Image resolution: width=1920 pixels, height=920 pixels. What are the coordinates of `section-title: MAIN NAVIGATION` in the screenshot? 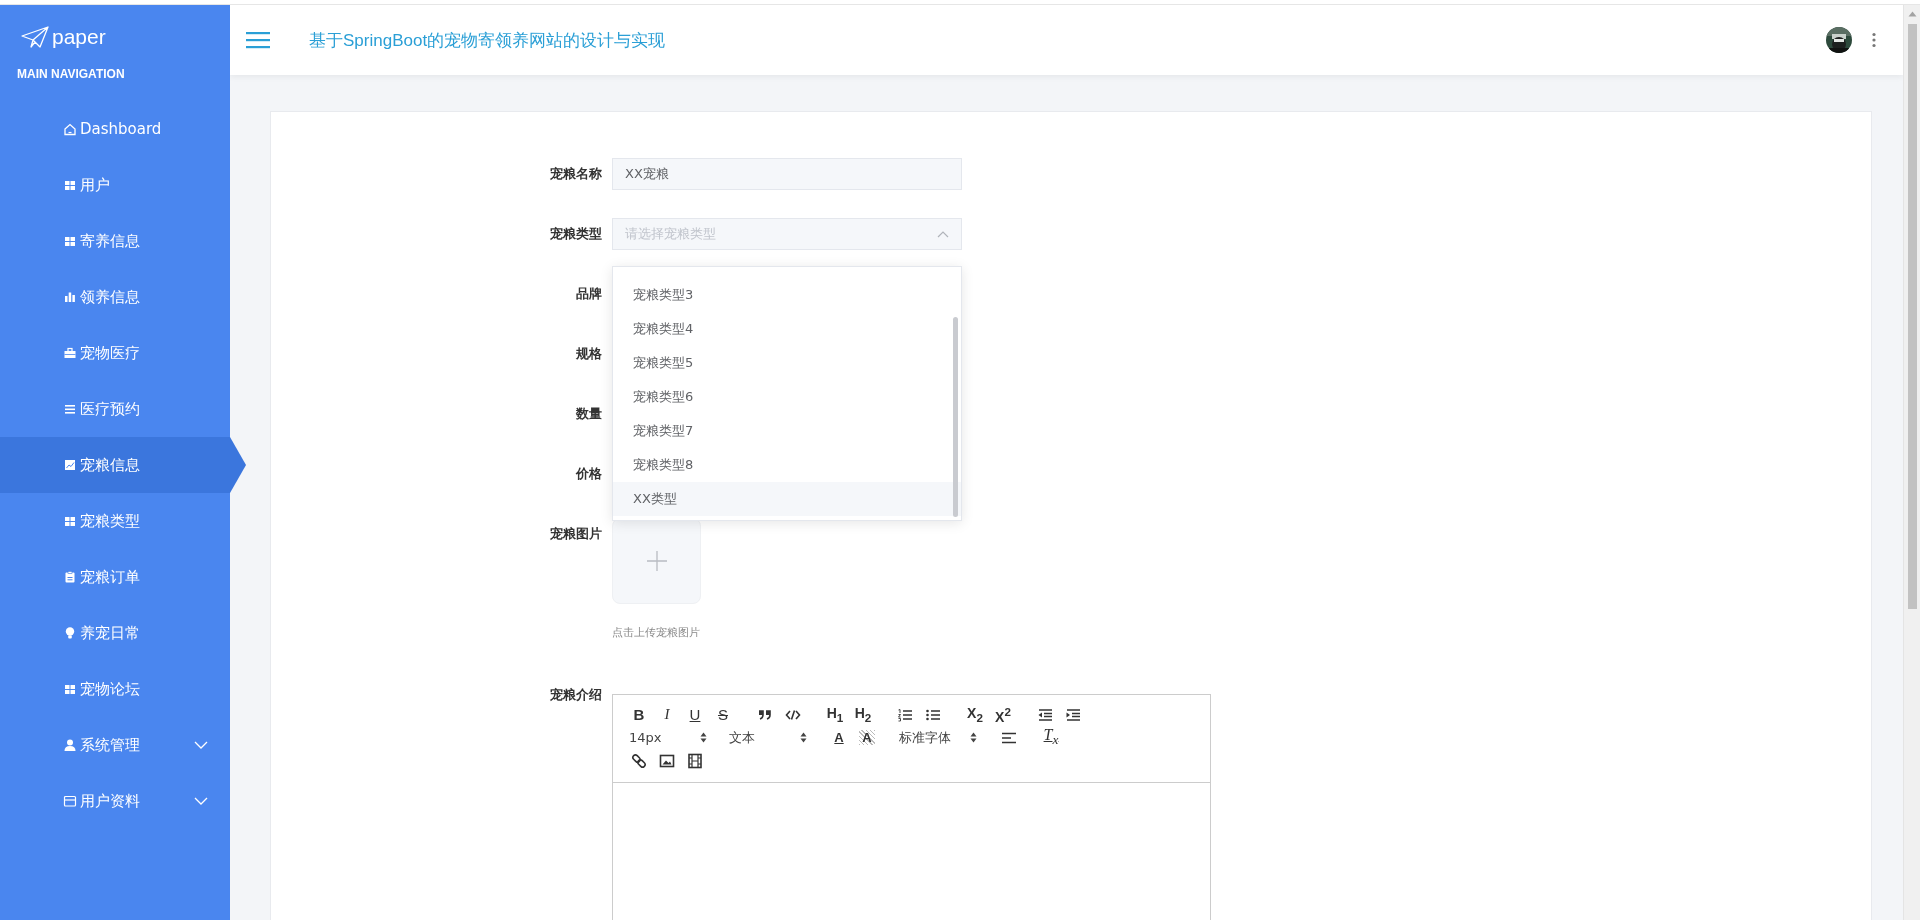 It's located at (71, 74).